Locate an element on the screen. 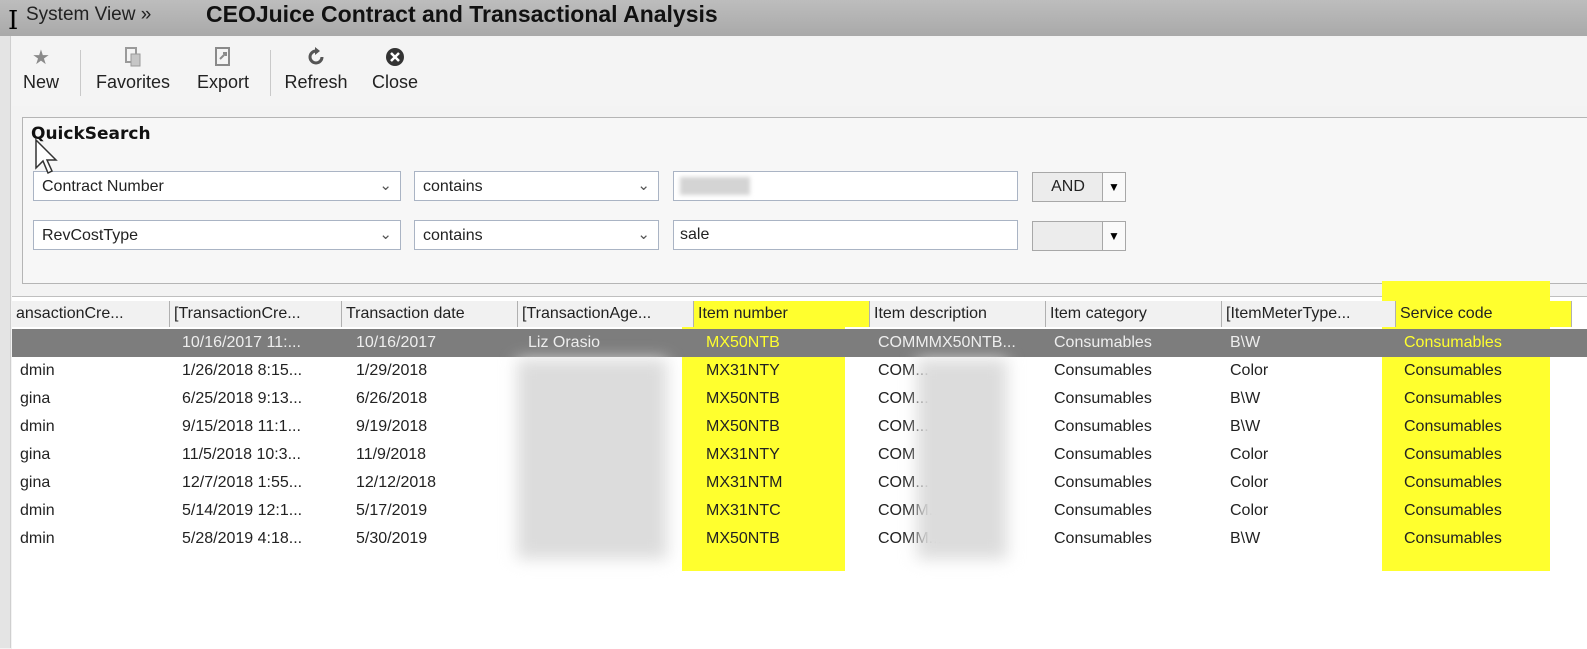  close-label: Close is located at coordinates (395, 82).